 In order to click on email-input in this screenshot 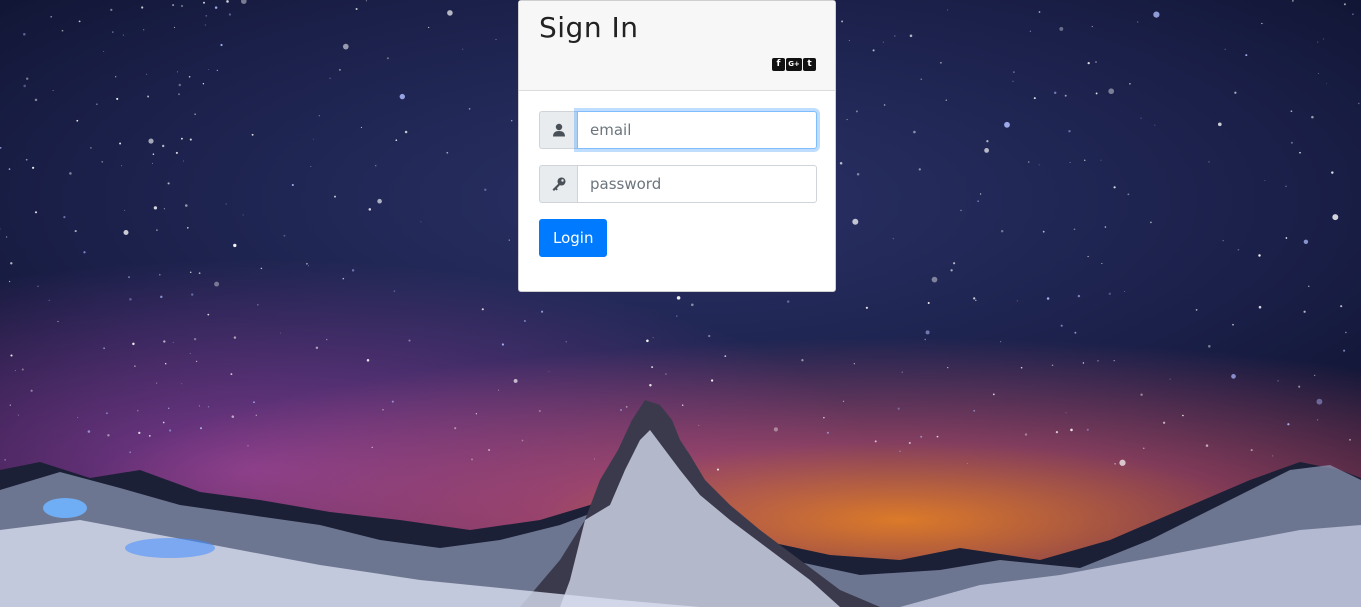, I will do `click(697, 130)`.